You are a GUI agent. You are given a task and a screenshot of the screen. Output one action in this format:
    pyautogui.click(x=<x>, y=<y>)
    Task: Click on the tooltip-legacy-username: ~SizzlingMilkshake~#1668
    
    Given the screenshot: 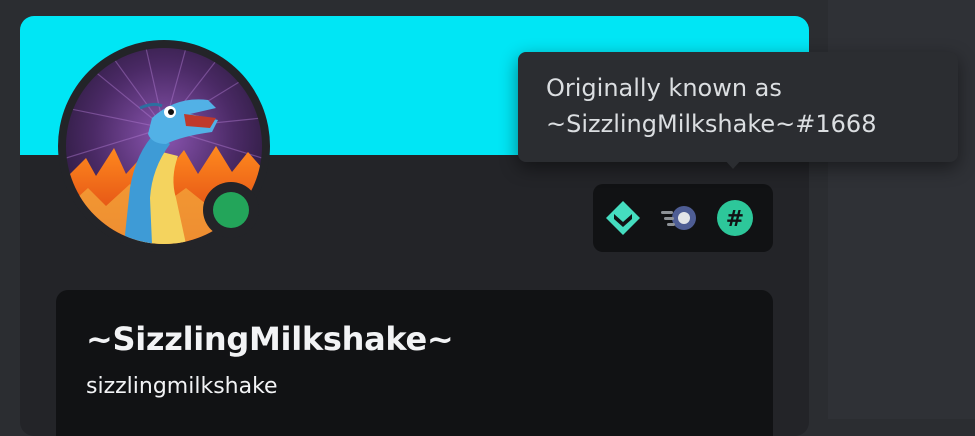 What is the action you would take?
    pyautogui.click(x=711, y=124)
    